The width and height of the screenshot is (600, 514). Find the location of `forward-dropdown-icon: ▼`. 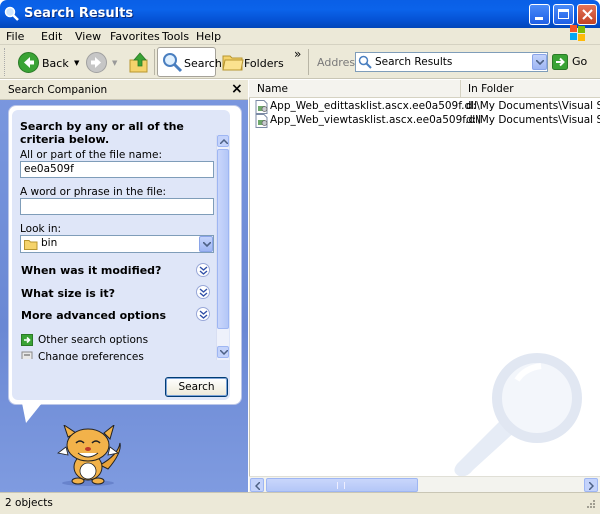

forward-dropdown-icon: ▼ is located at coordinates (114, 63).